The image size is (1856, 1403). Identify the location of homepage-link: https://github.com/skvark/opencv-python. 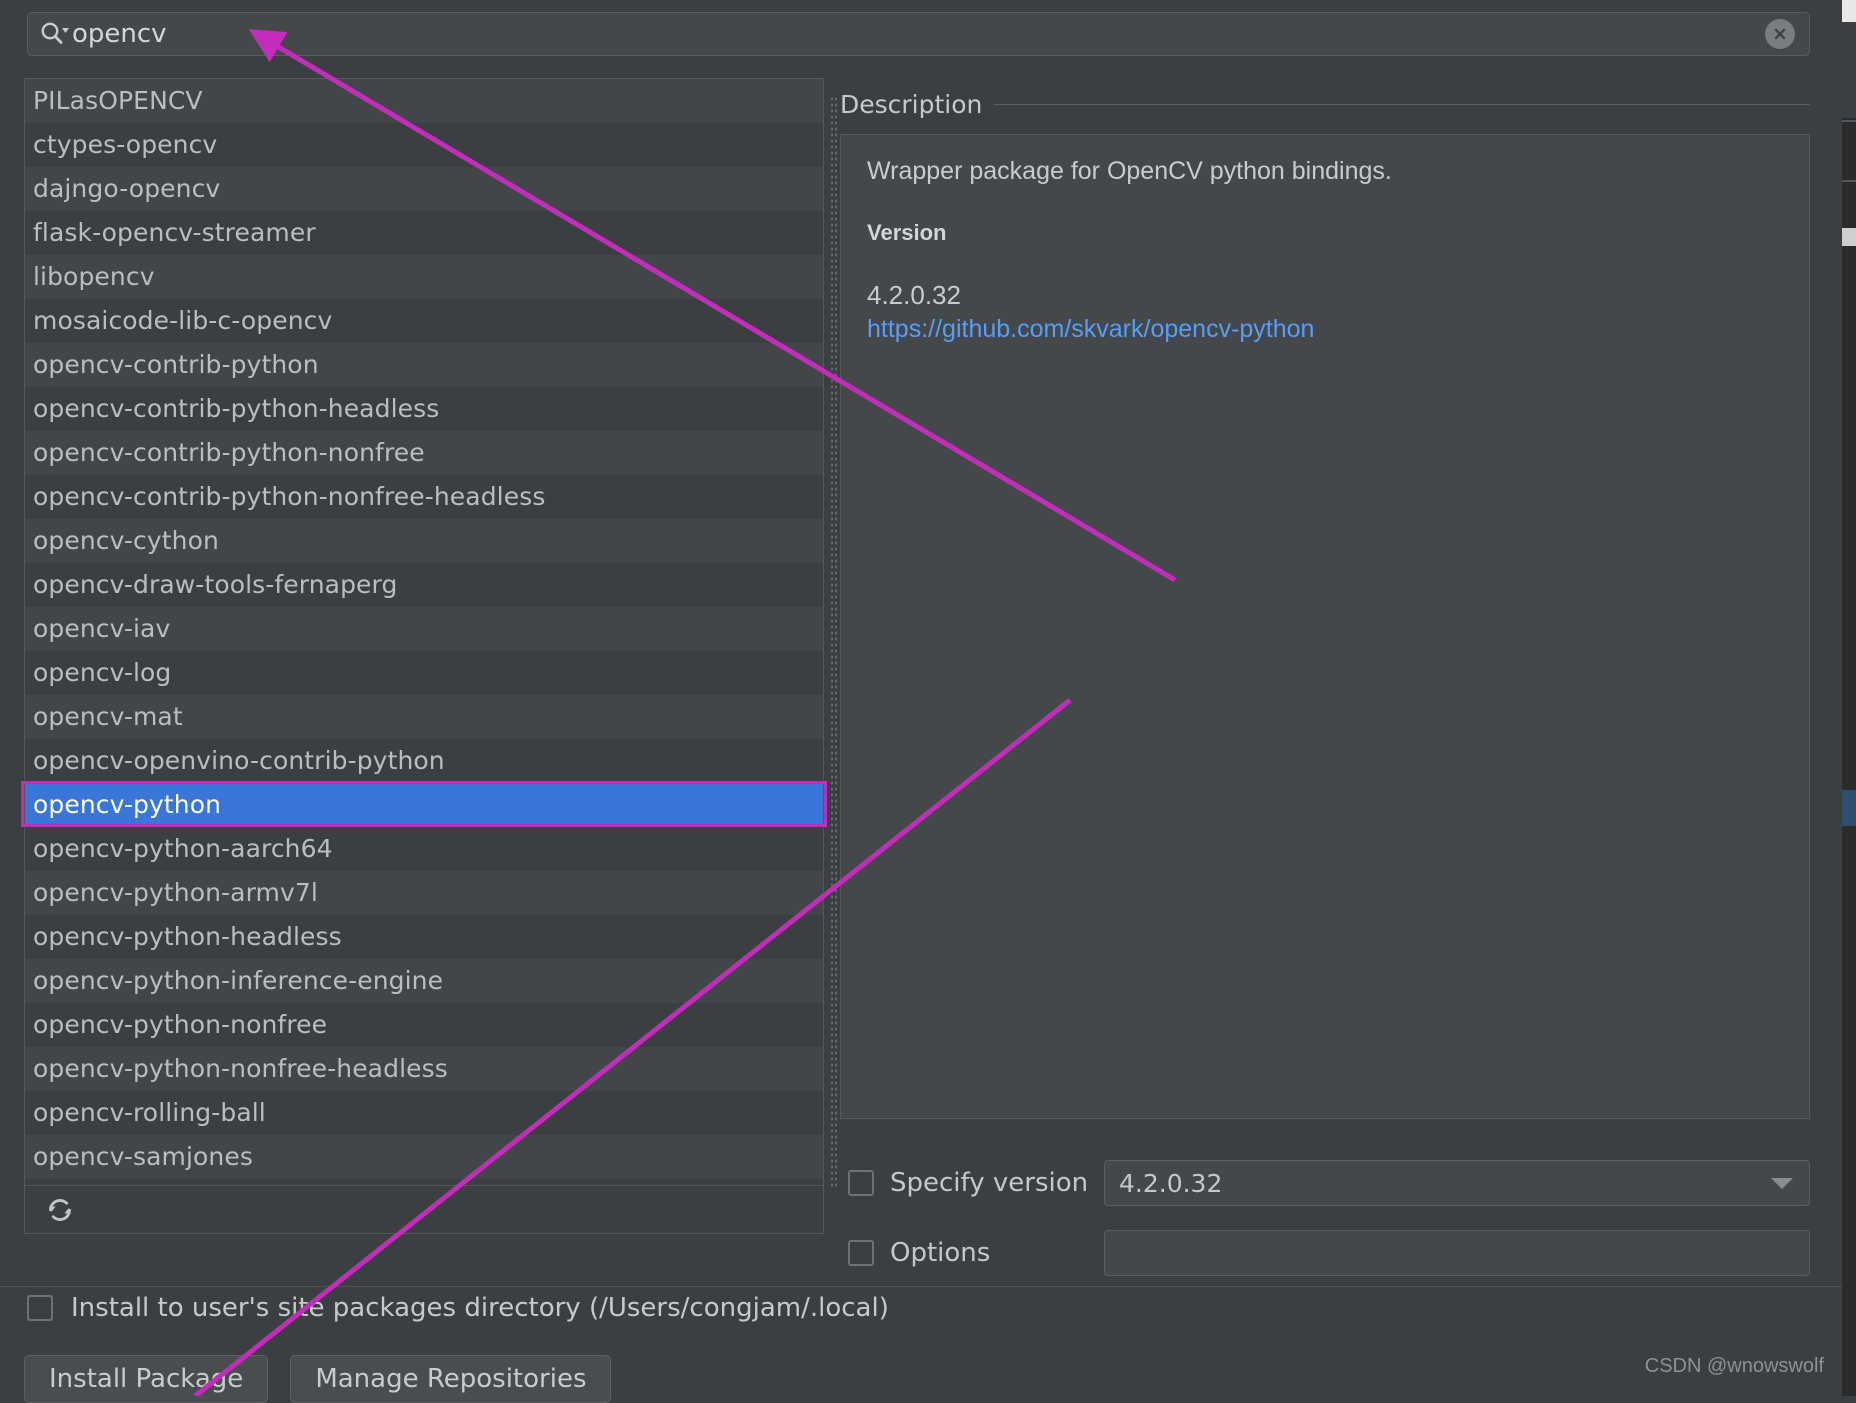
(1090, 329).